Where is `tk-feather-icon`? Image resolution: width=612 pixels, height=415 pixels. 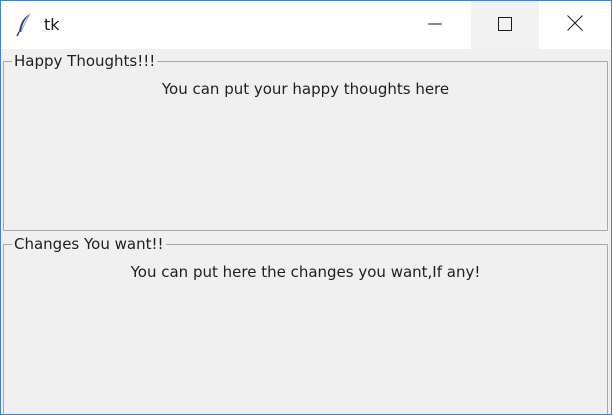
tk-feather-icon is located at coordinates (24, 25).